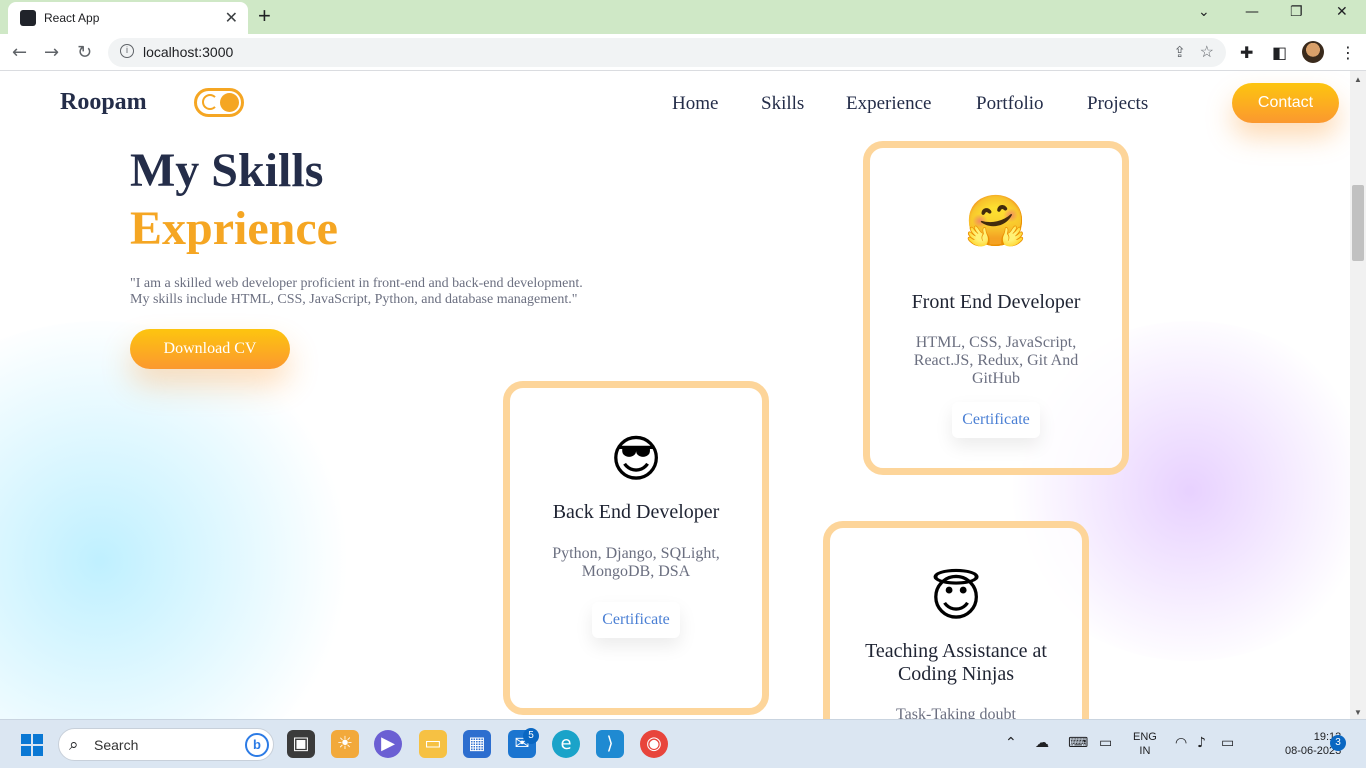 The height and width of the screenshot is (768, 1366). Describe the element at coordinates (210, 102) in the screenshot. I see `moon-icon` at that location.